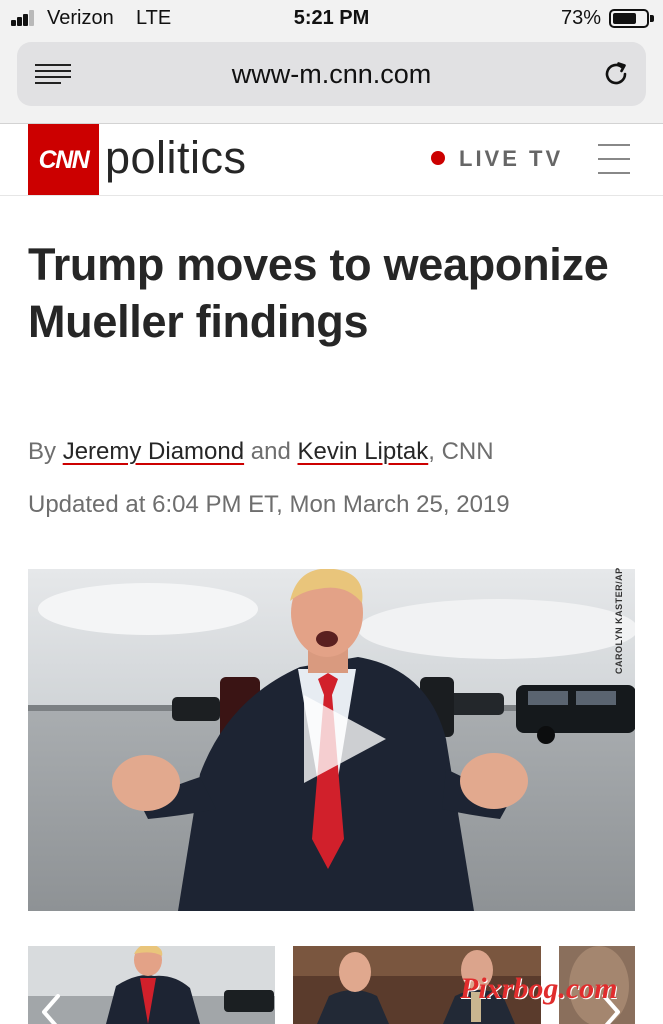  I want to click on photo-credit: CAROLYN KASTER/AP, so click(619, 620).